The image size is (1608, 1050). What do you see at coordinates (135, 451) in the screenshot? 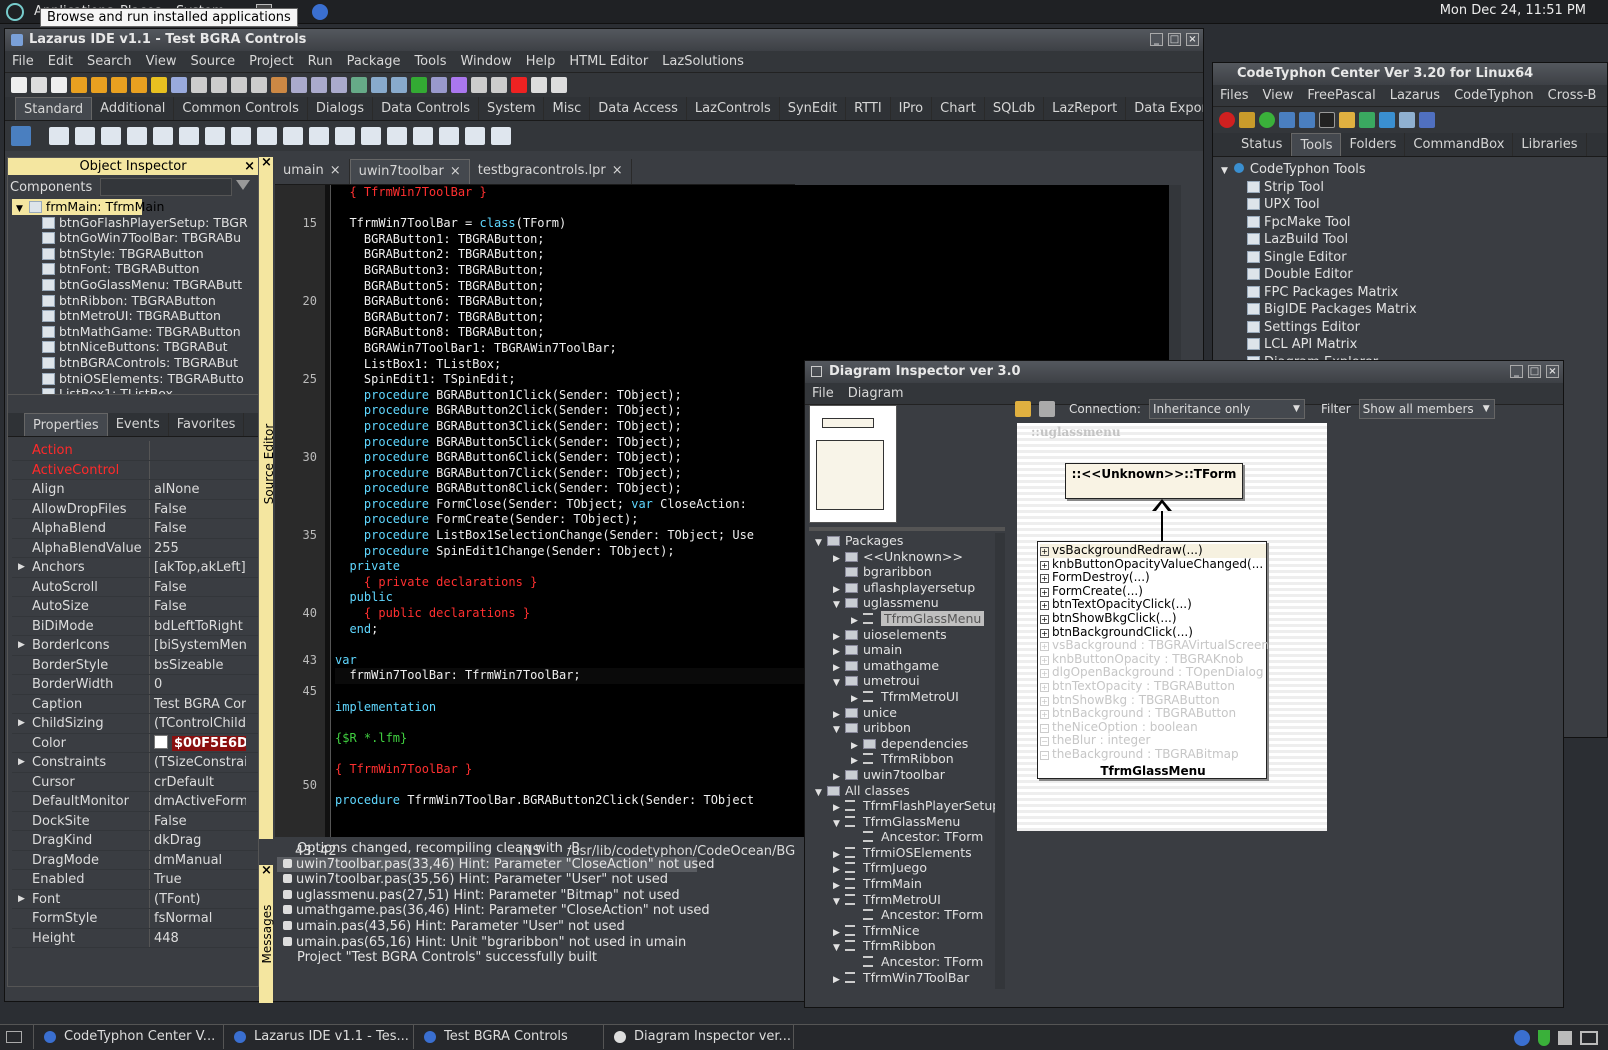
I see `property-row: Action` at bounding box center [135, 451].